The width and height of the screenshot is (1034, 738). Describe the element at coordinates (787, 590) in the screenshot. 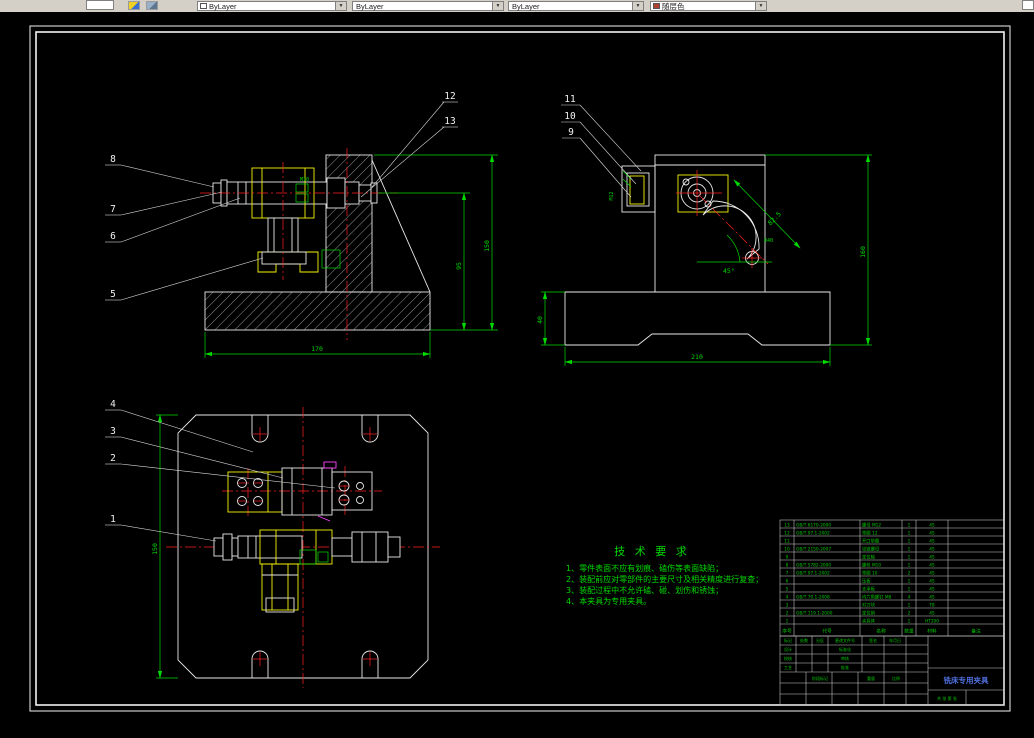

I see `svg-text: 5` at that location.